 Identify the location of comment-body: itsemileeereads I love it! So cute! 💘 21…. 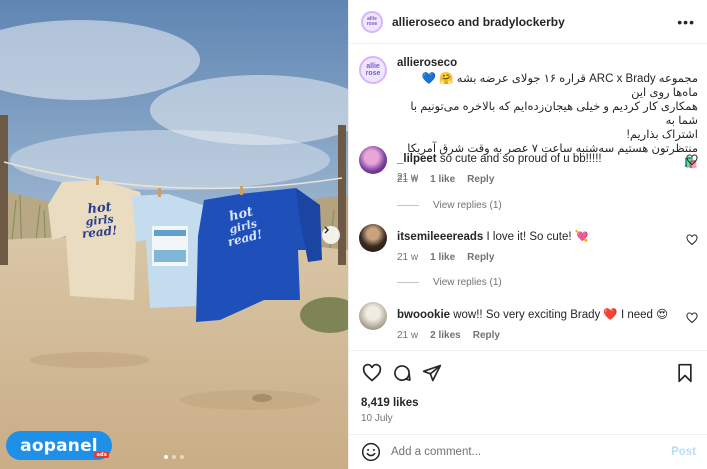
(547, 243).